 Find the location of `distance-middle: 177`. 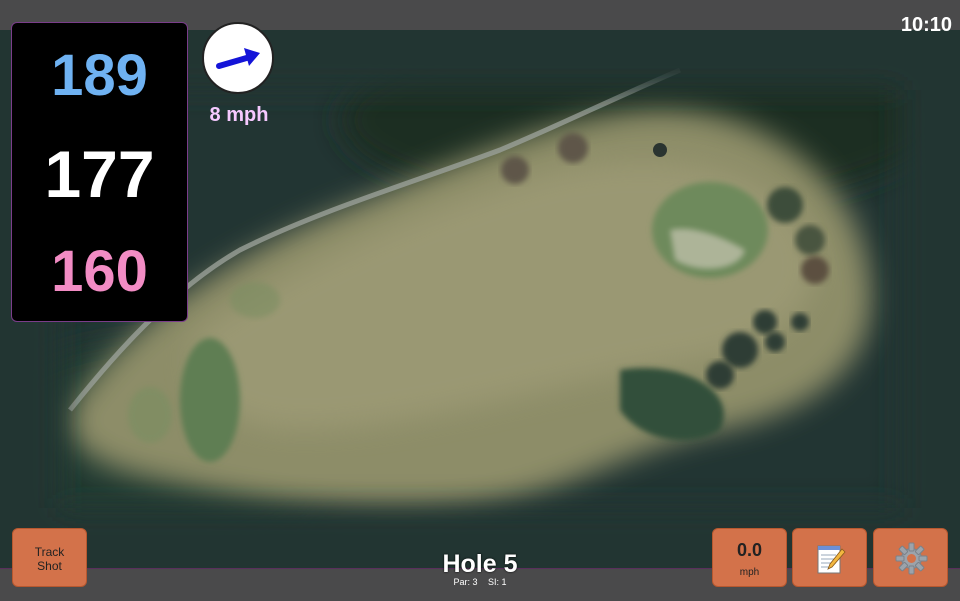

distance-middle: 177 is located at coordinates (99, 174).